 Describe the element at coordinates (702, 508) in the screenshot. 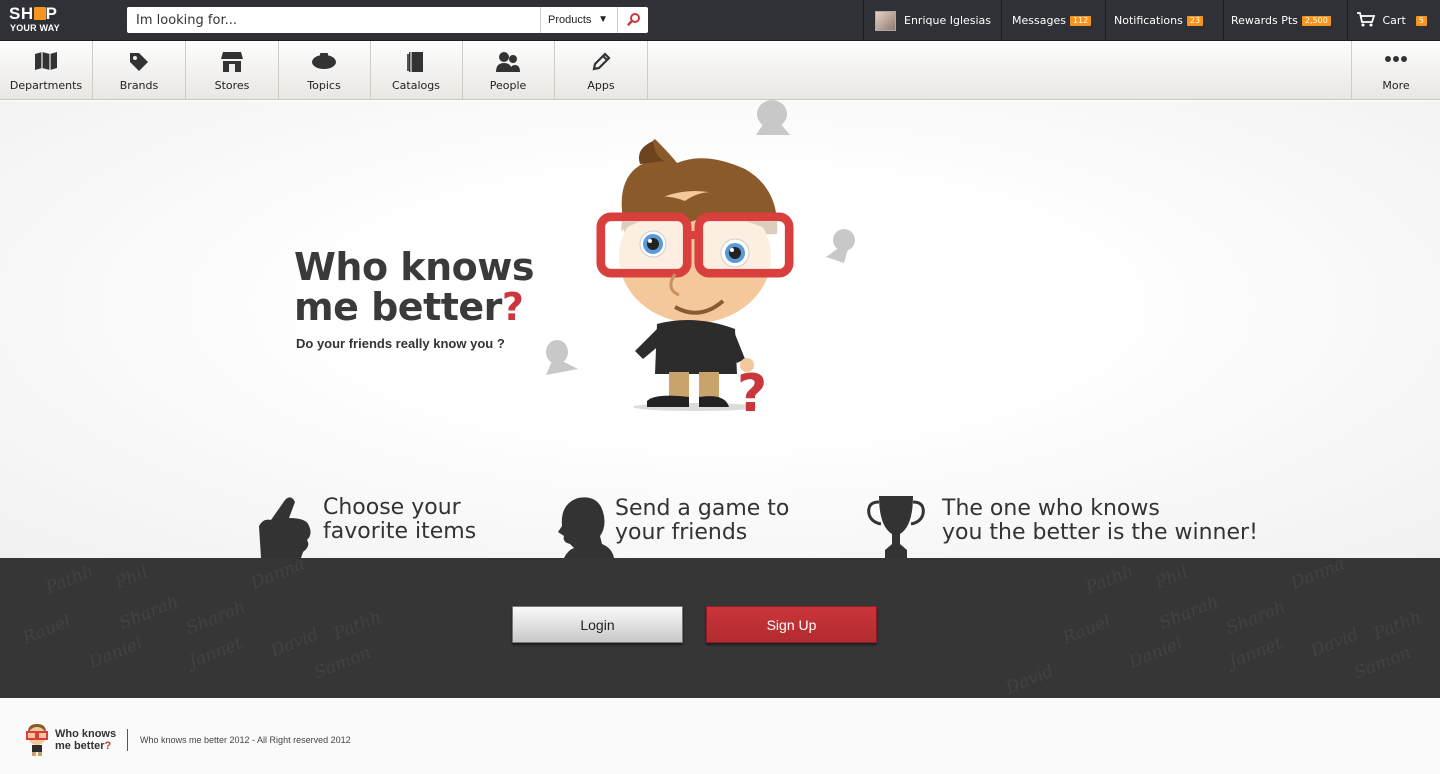

I see `step-2-line1: Send a game to` at that location.